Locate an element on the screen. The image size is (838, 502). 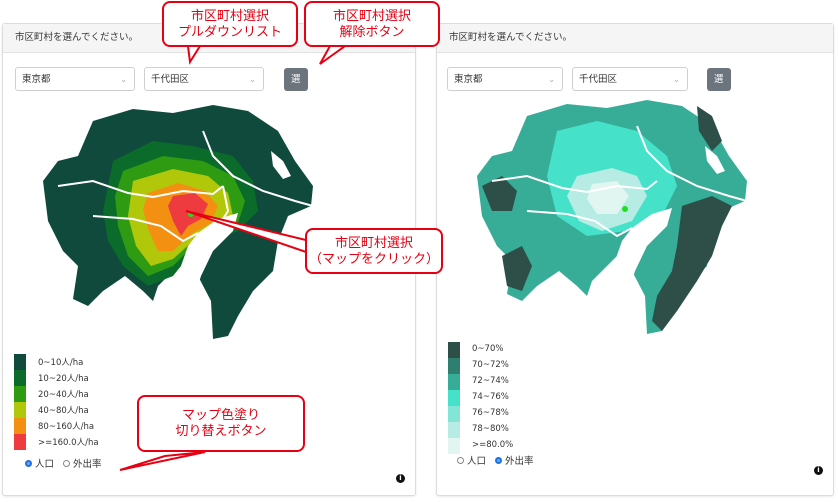
callout-line: 切り替えボタン is located at coordinates (221, 431).